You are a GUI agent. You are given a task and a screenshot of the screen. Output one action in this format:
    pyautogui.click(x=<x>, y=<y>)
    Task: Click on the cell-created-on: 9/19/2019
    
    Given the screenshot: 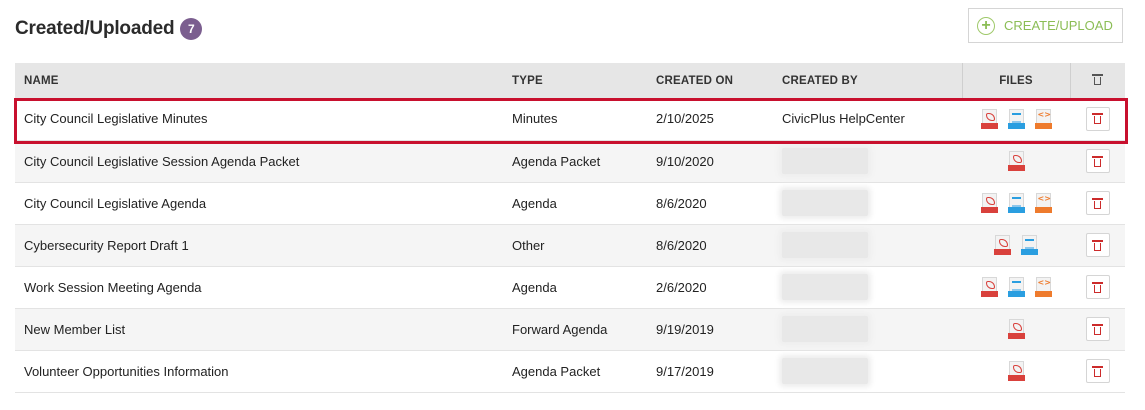 What is the action you would take?
    pyautogui.click(x=685, y=329)
    